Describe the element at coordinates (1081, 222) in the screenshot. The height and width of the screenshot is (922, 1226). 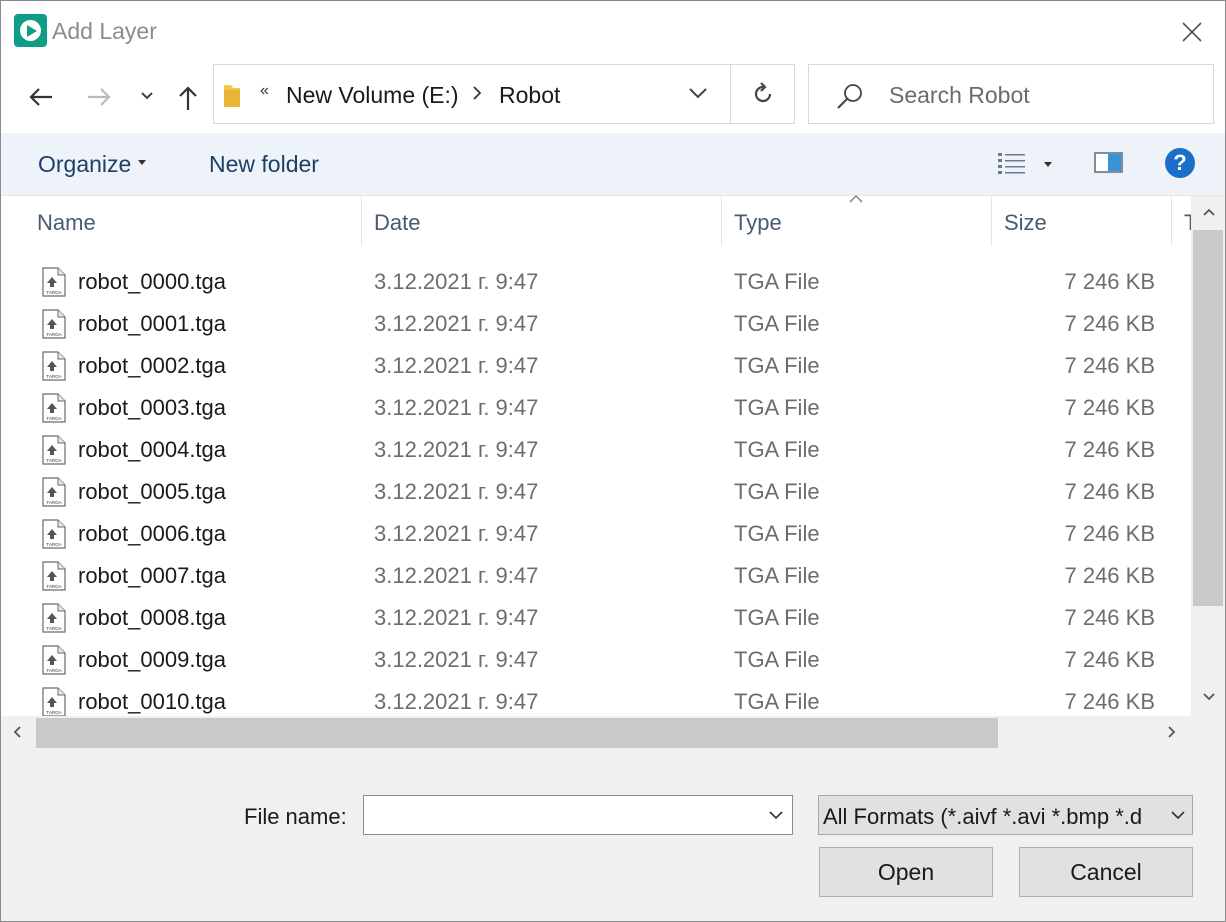
I see `column-header-size: Size` at that location.